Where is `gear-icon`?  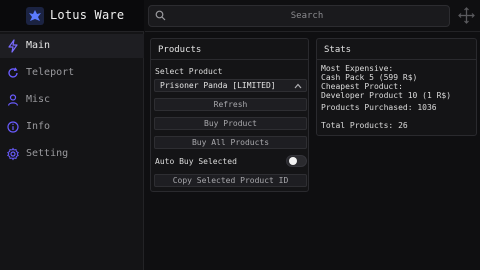 gear-icon is located at coordinates (13, 154).